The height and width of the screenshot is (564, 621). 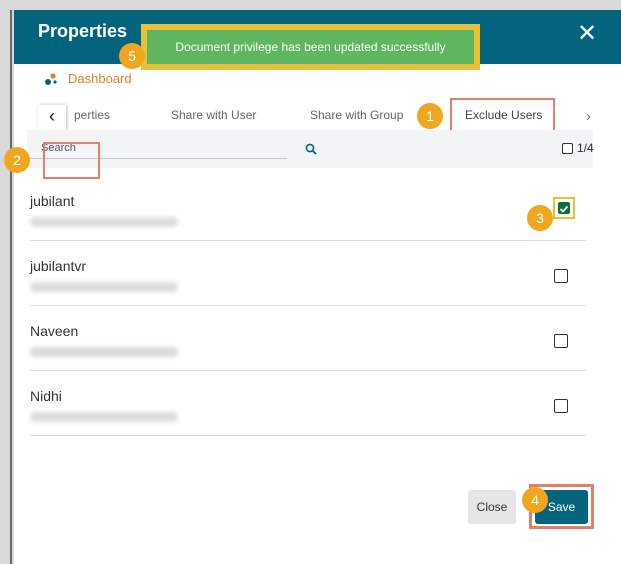 What do you see at coordinates (540, 218) in the screenshot?
I see `step-badge-3: 3` at bounding box center [540, 218].